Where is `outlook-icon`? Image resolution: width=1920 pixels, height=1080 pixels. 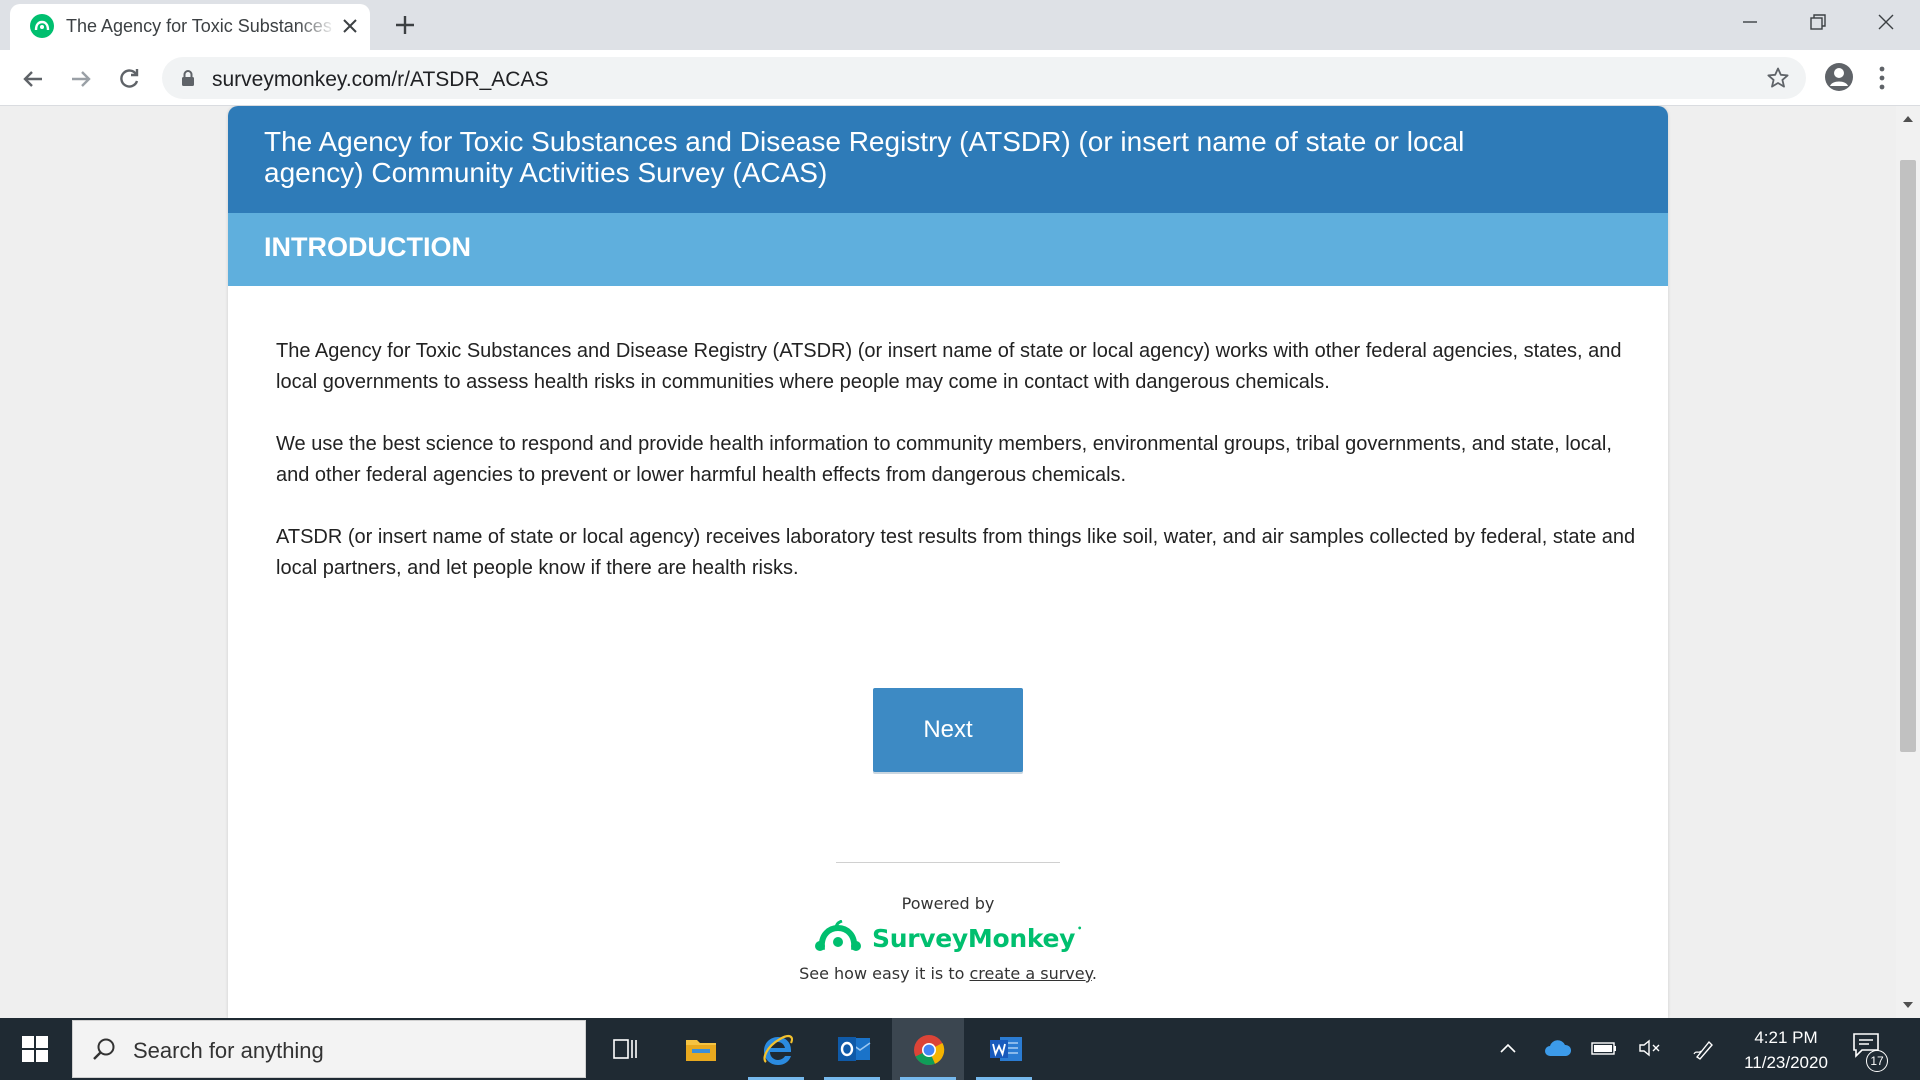
outlook-icon is located at coordinates (852, 1049).